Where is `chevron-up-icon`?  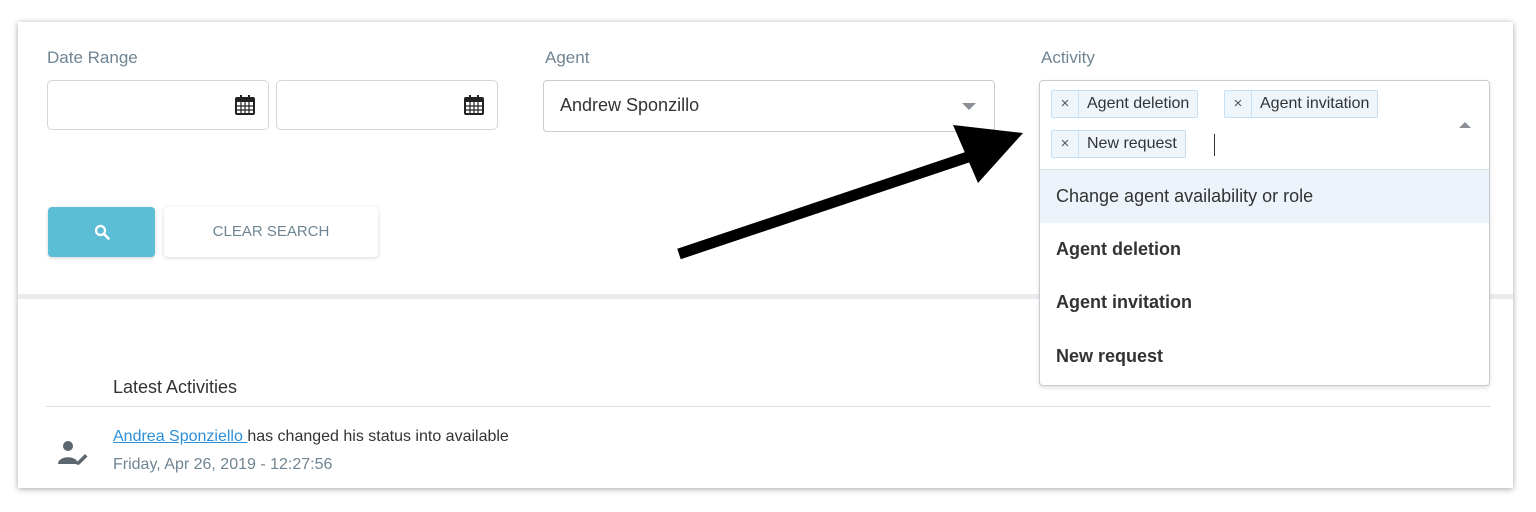 chevron-up-icon is located at coordinates (1465, 125).